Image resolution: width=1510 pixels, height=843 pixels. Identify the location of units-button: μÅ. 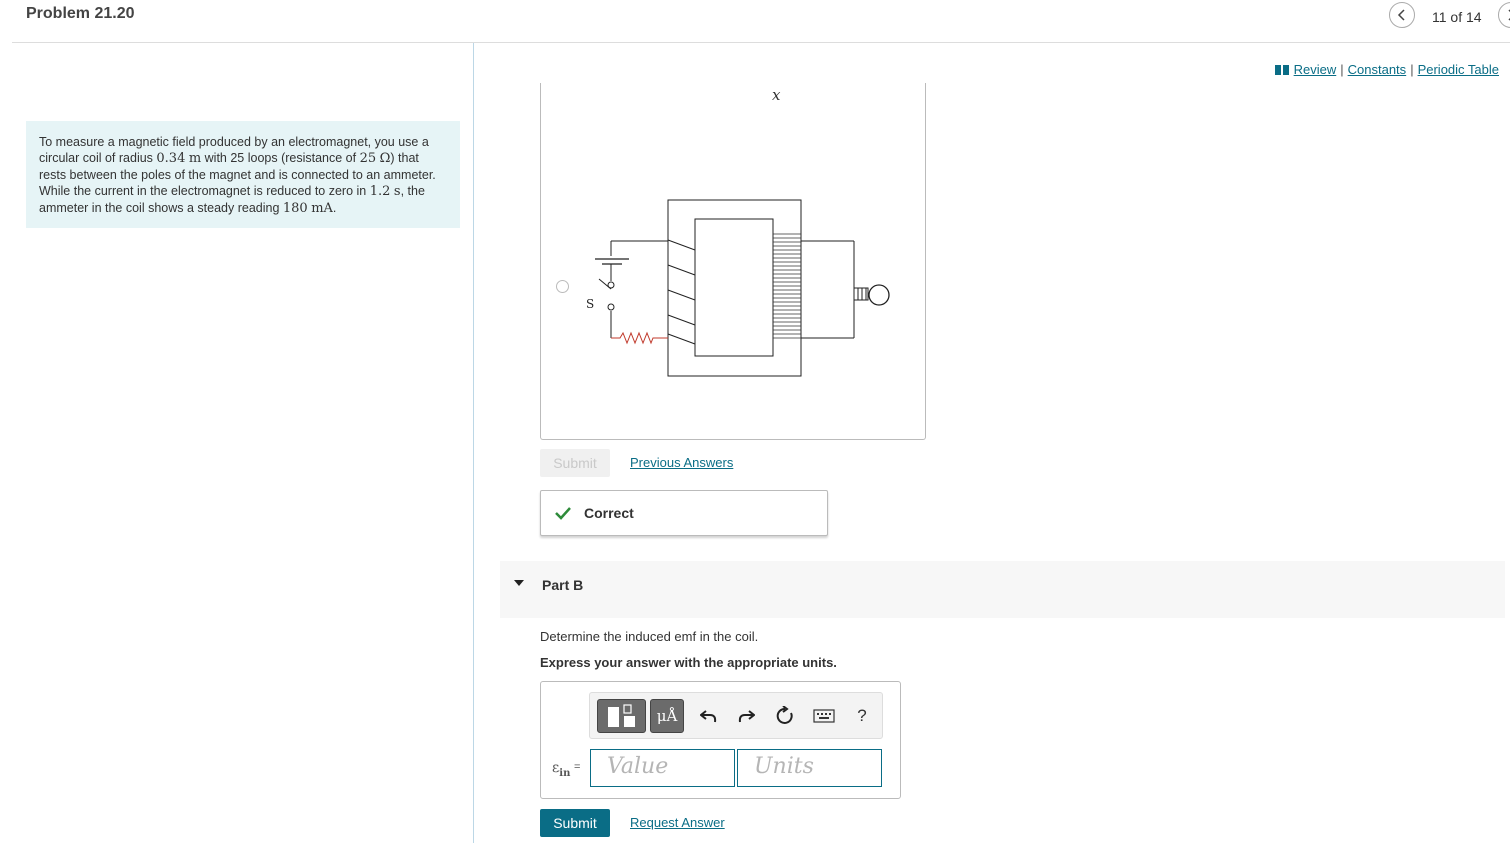
(667, 716).